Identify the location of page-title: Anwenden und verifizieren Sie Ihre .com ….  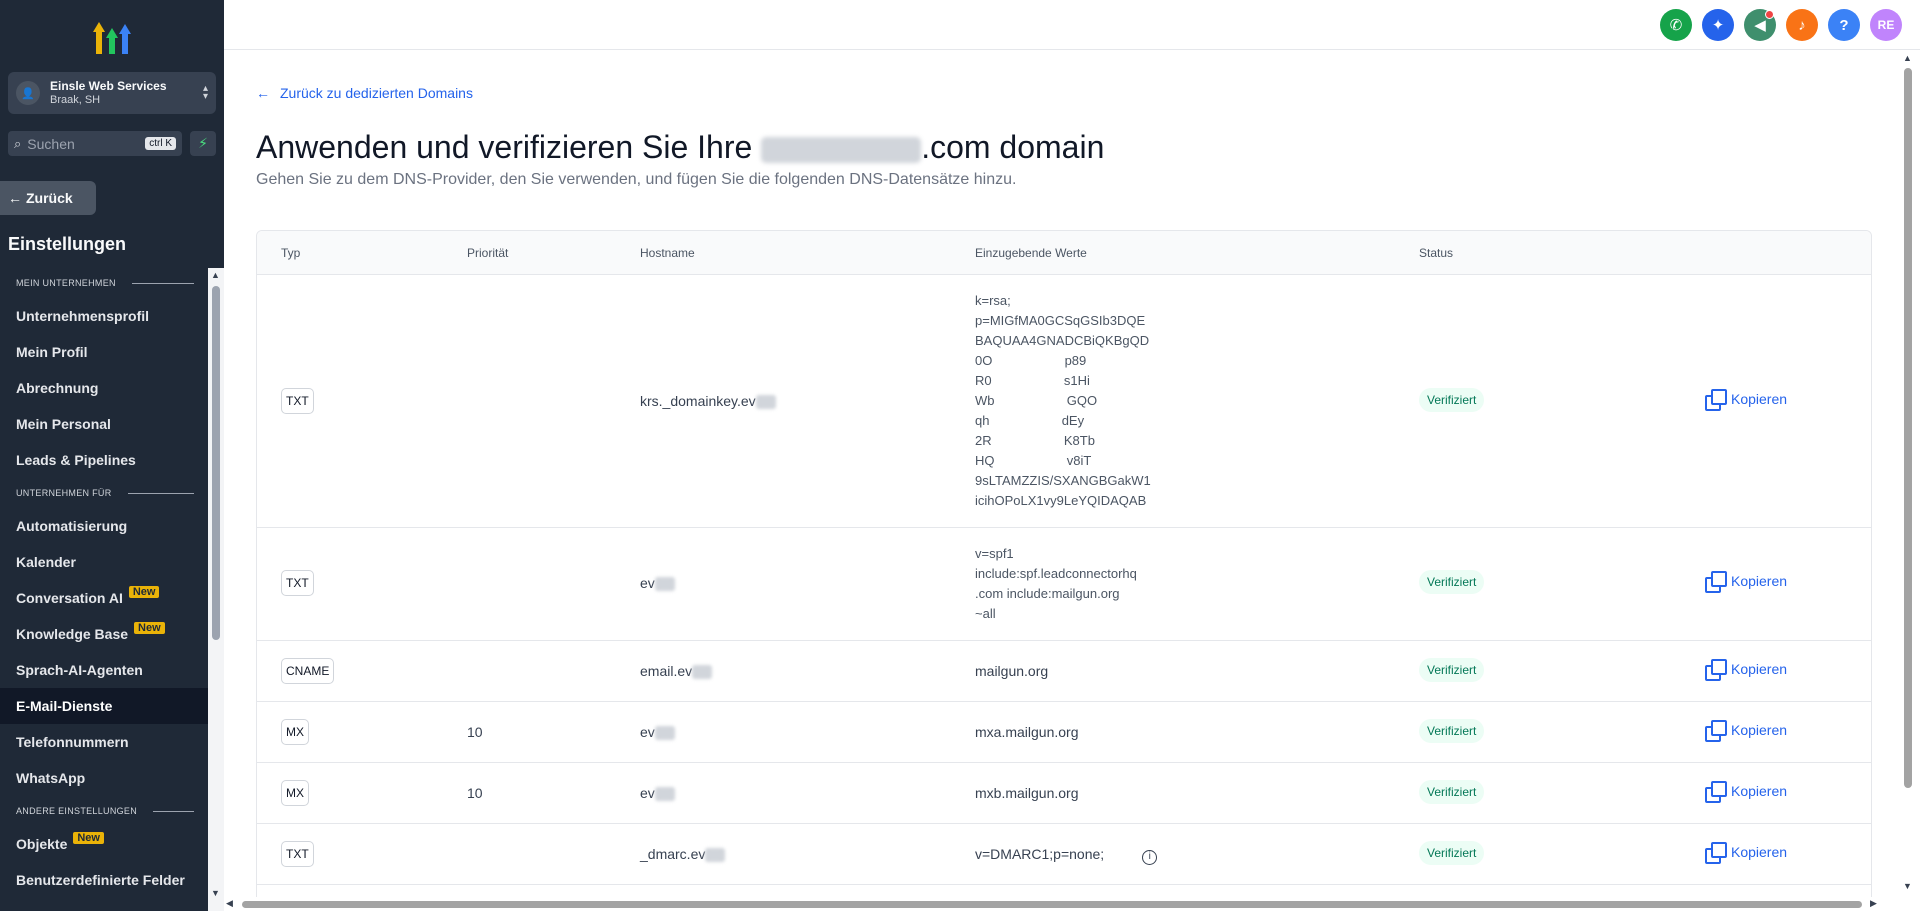
(680, 147).